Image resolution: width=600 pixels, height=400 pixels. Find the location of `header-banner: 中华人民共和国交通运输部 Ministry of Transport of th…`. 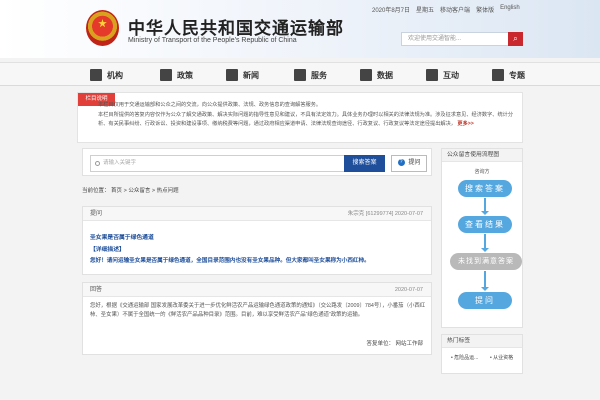

header-banner: 中华人民共和国交通运输部 Ministry of Transport of th… is located at coordinates (300, 29).